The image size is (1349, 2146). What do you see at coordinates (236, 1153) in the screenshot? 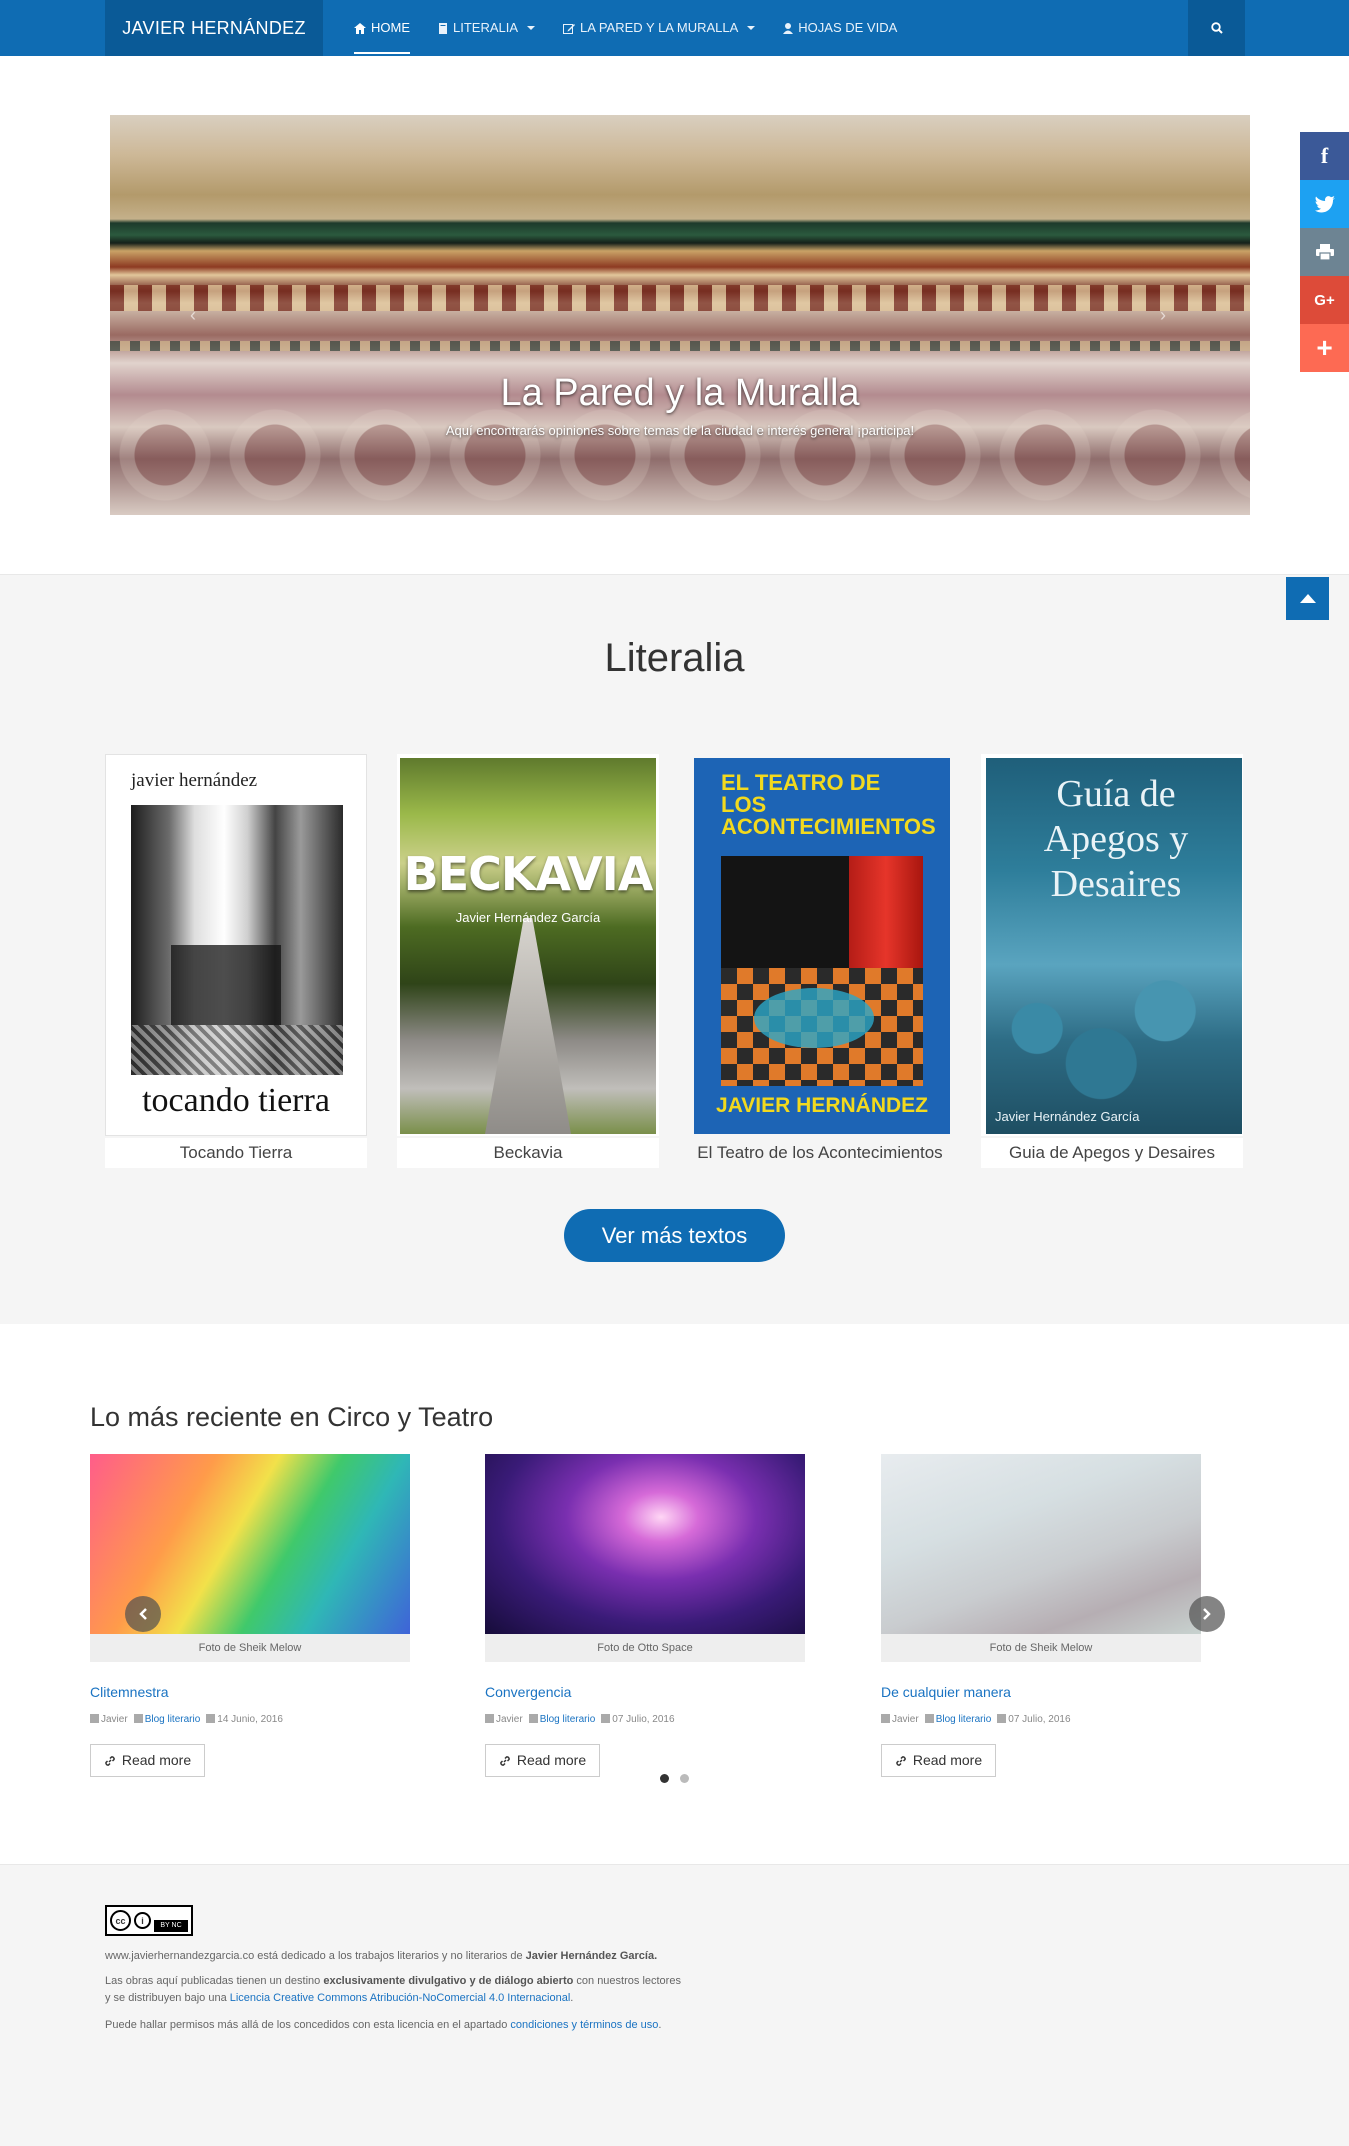
I see `book-label: Tocando Tierra` at bounding box center [236, 1153].